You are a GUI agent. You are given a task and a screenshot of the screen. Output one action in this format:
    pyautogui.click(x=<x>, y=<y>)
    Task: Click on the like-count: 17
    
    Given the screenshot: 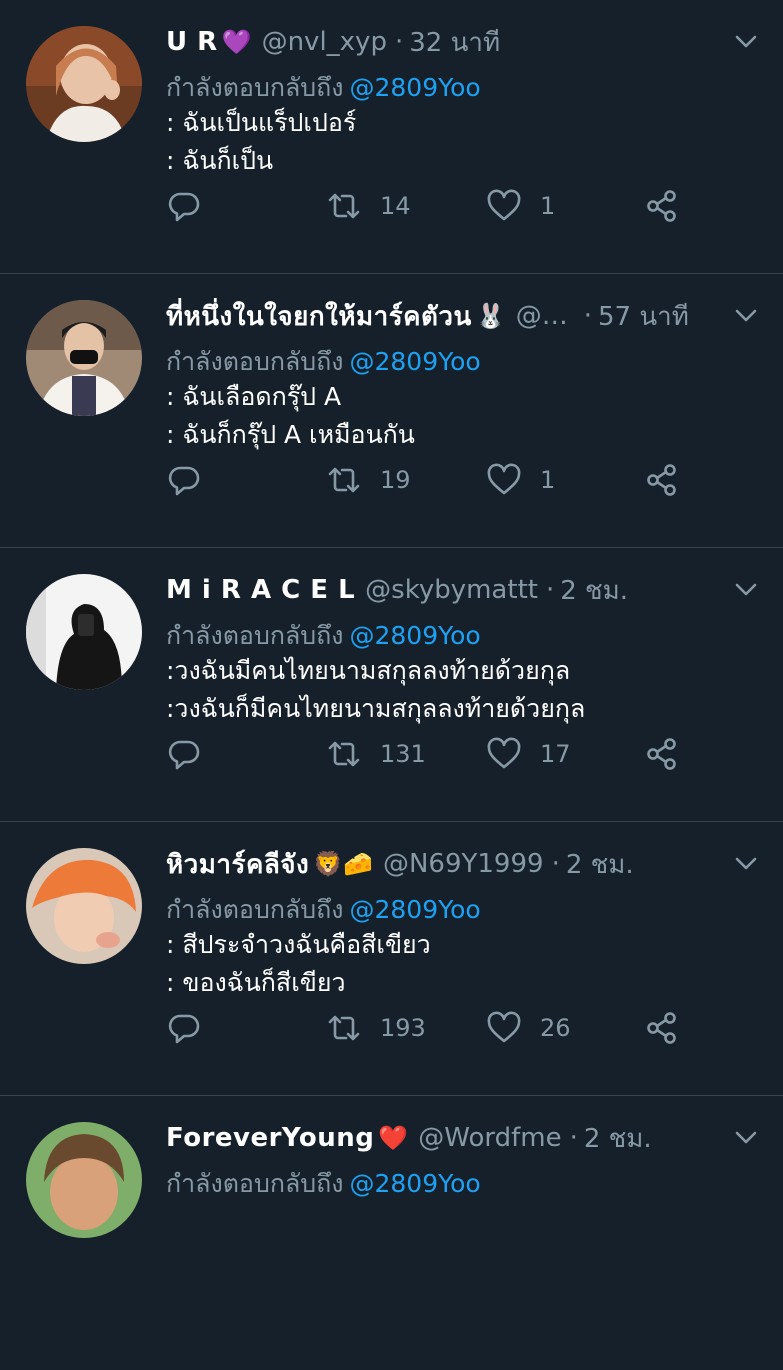 What is the action you would take?
    pyautogui.click(x=555, y=754)
    